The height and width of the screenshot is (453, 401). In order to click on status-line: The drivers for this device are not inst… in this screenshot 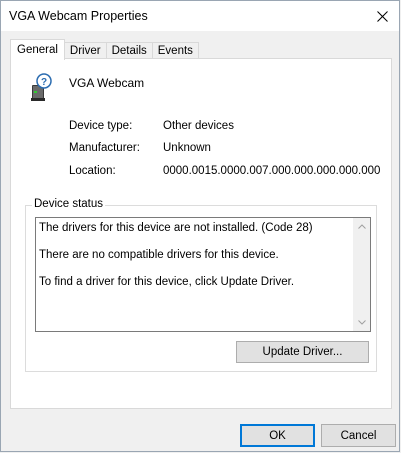, I will do `click(176, 228)`.